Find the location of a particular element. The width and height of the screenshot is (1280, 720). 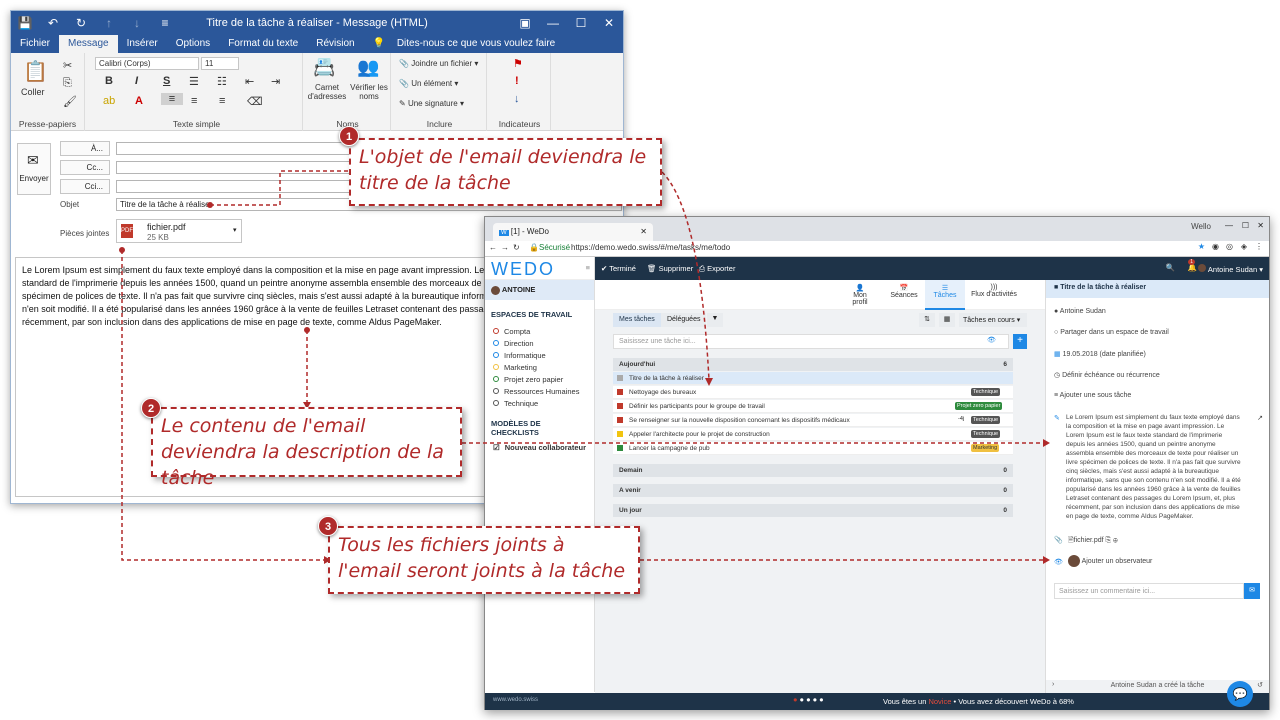

callout-number: 3 is located at coordinates (328, 526).